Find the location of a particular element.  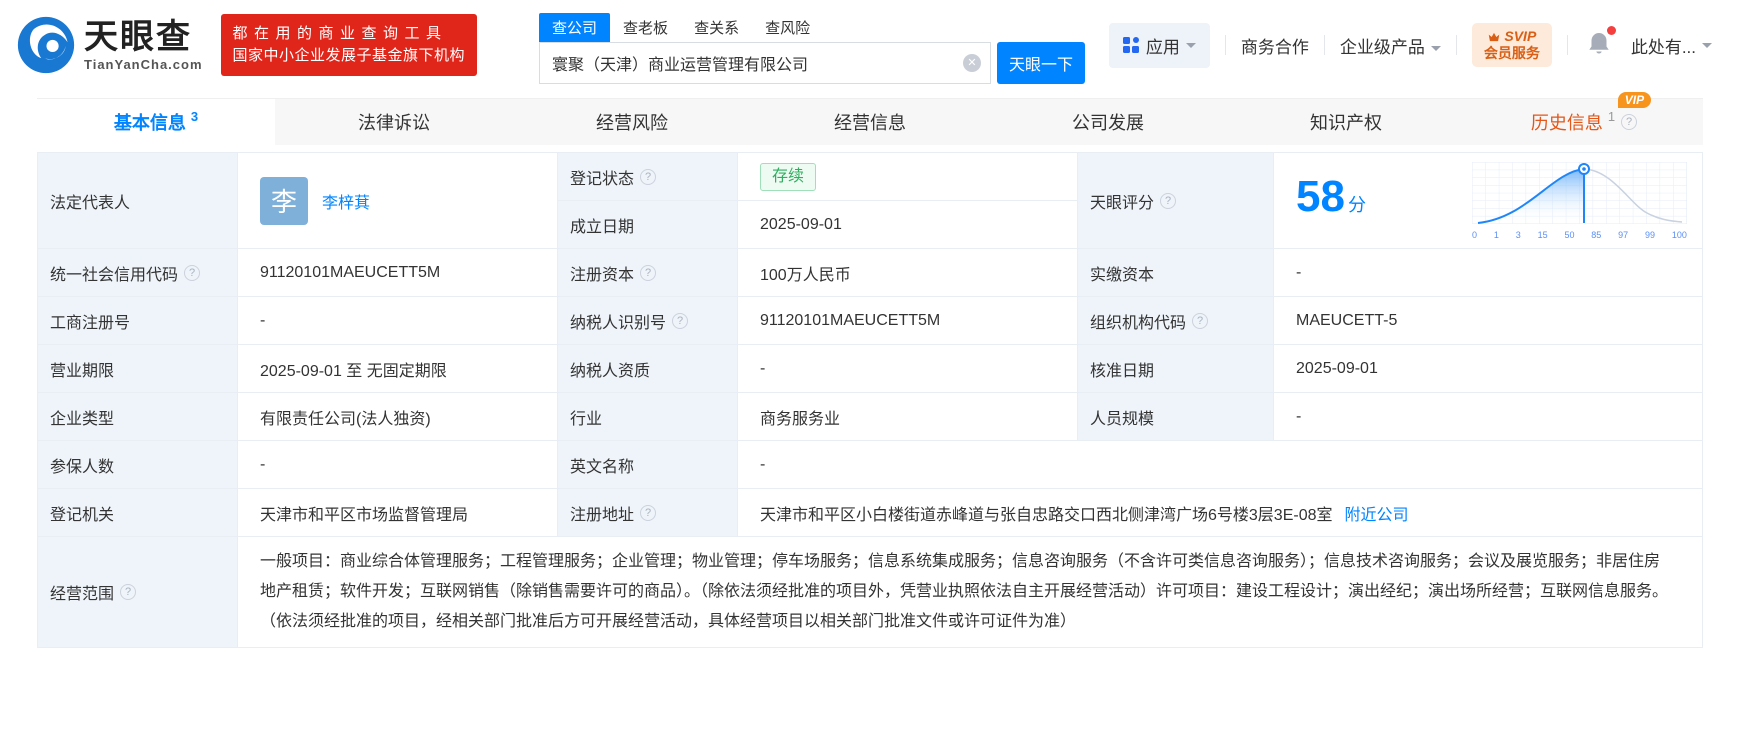

search-button: 天眼一下 is located at coordinates (1041, 63).